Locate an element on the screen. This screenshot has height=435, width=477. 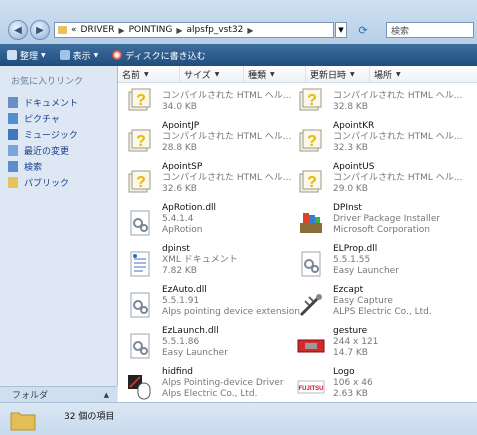
breadcrumb-alpsfp: alpsfp_vst32 is located at coordinates (215, 30).